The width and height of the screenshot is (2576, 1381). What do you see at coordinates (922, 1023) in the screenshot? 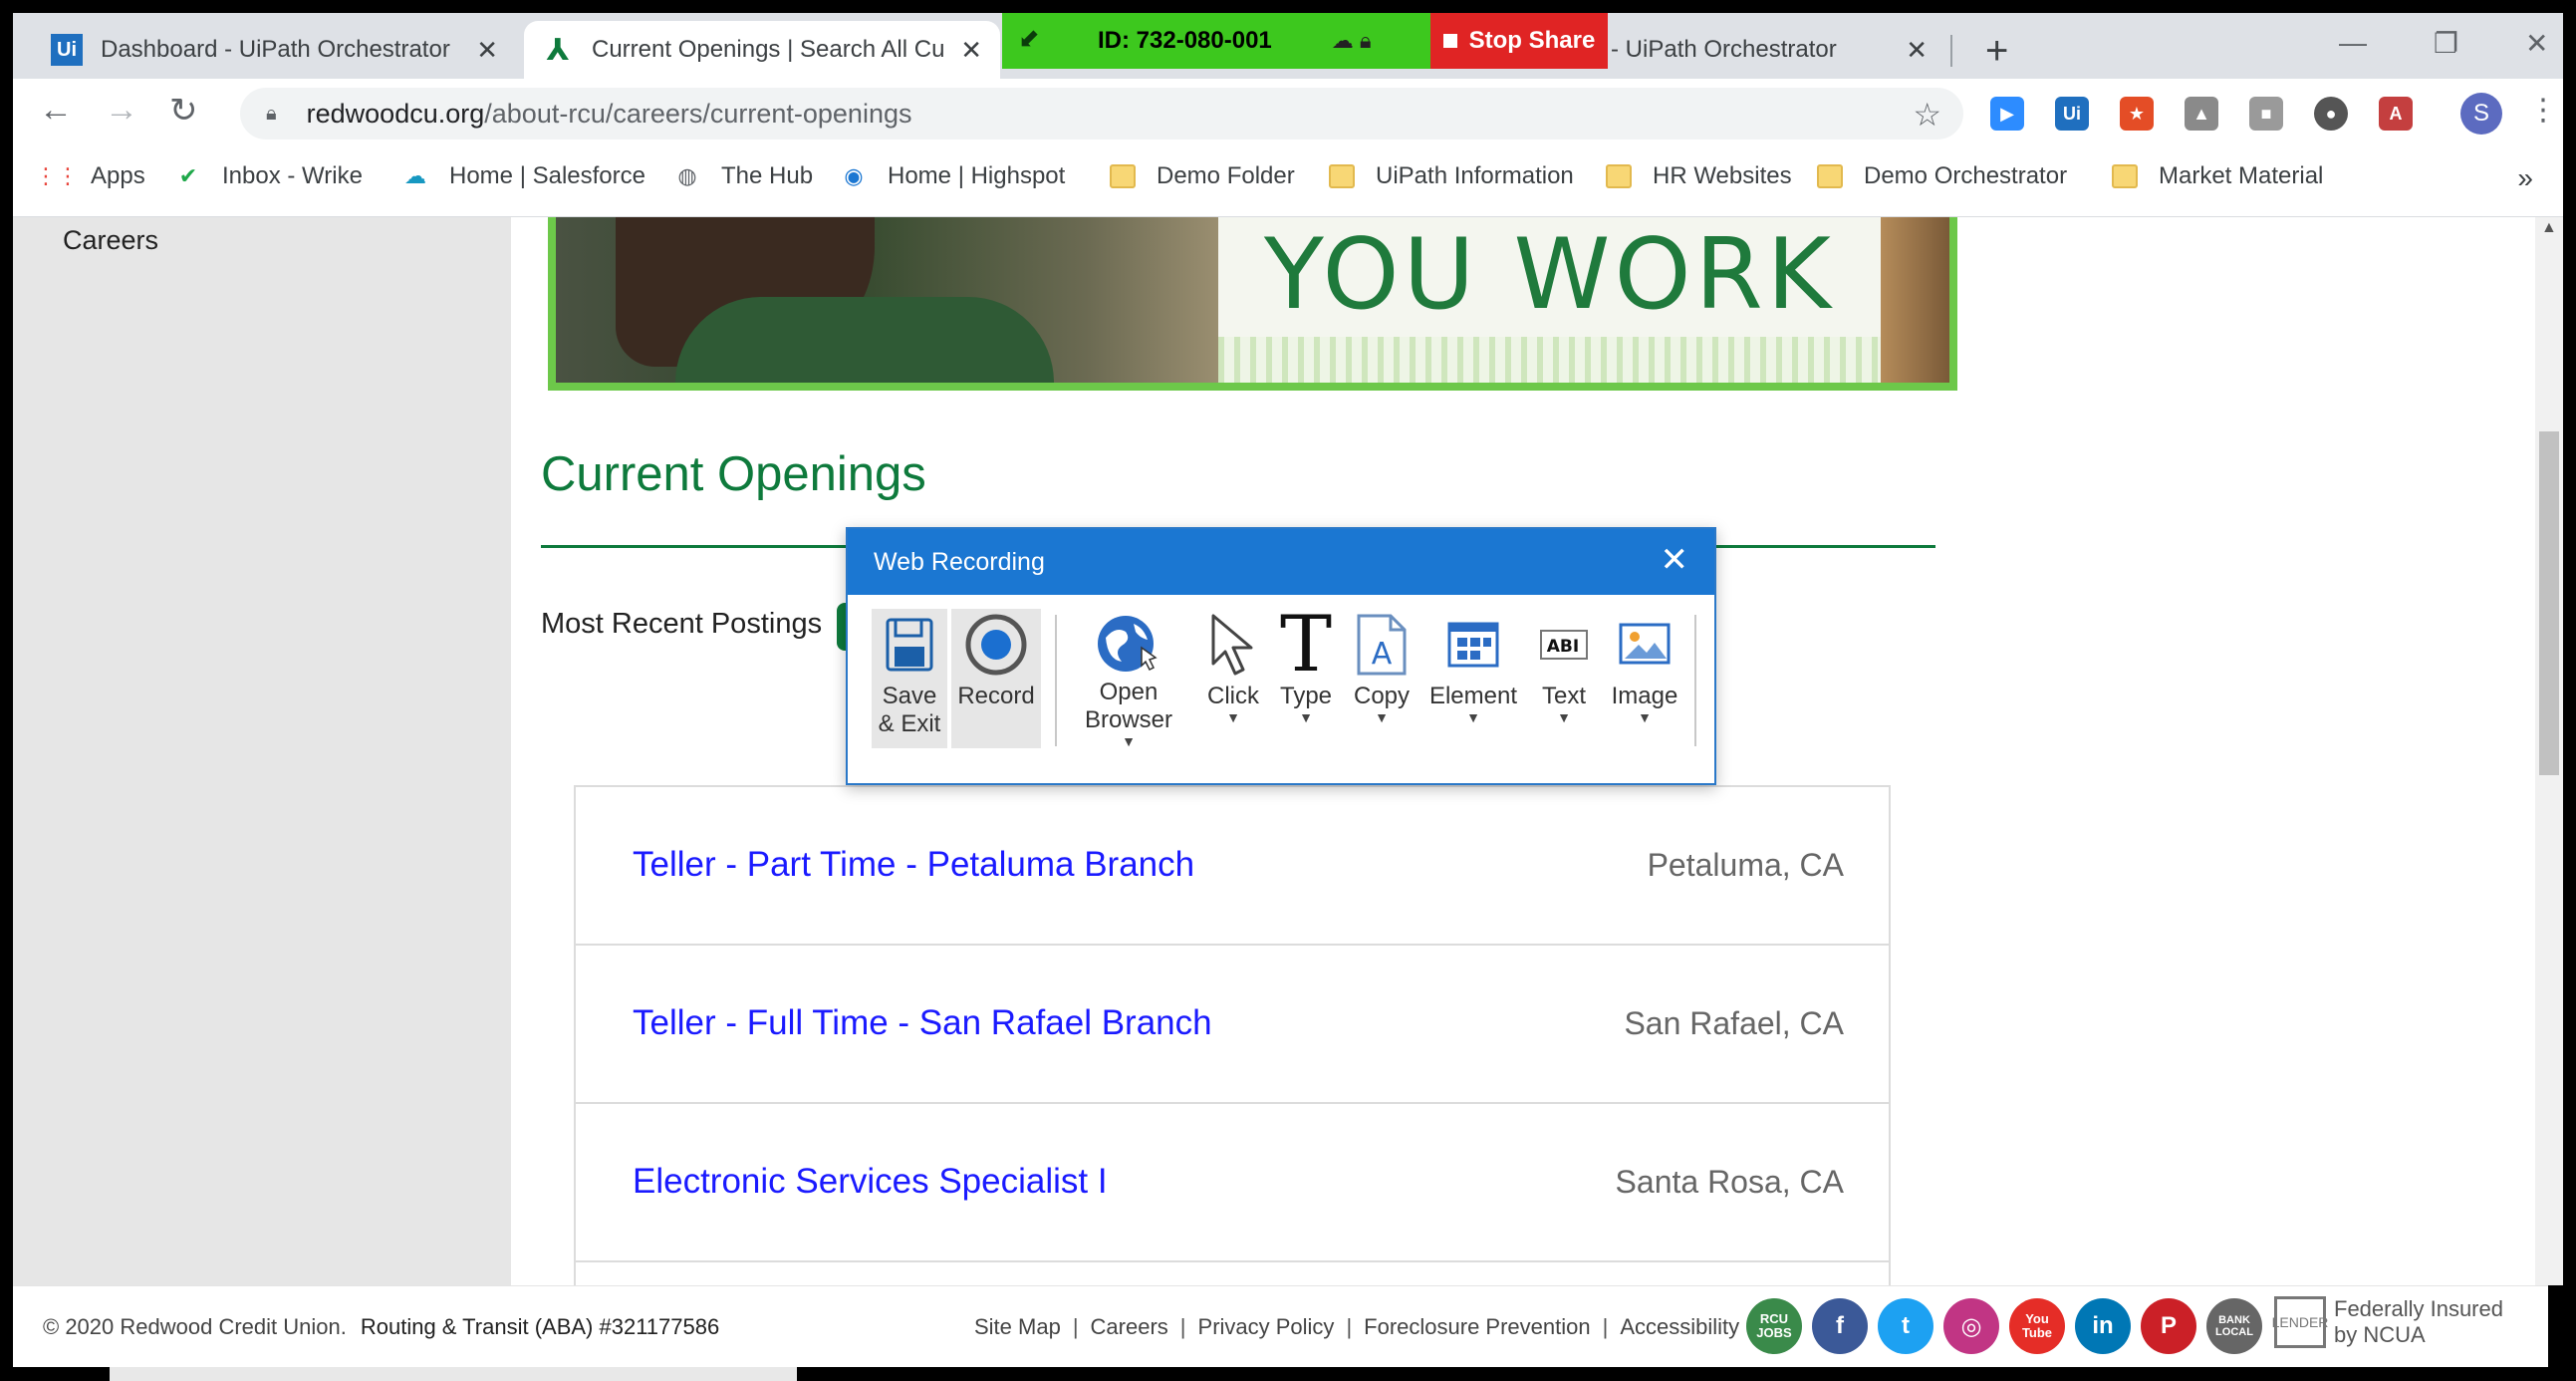
I see `job-title-link: Teller - Full Time - San Rafael Branch` at bounding box center [922, 1023].